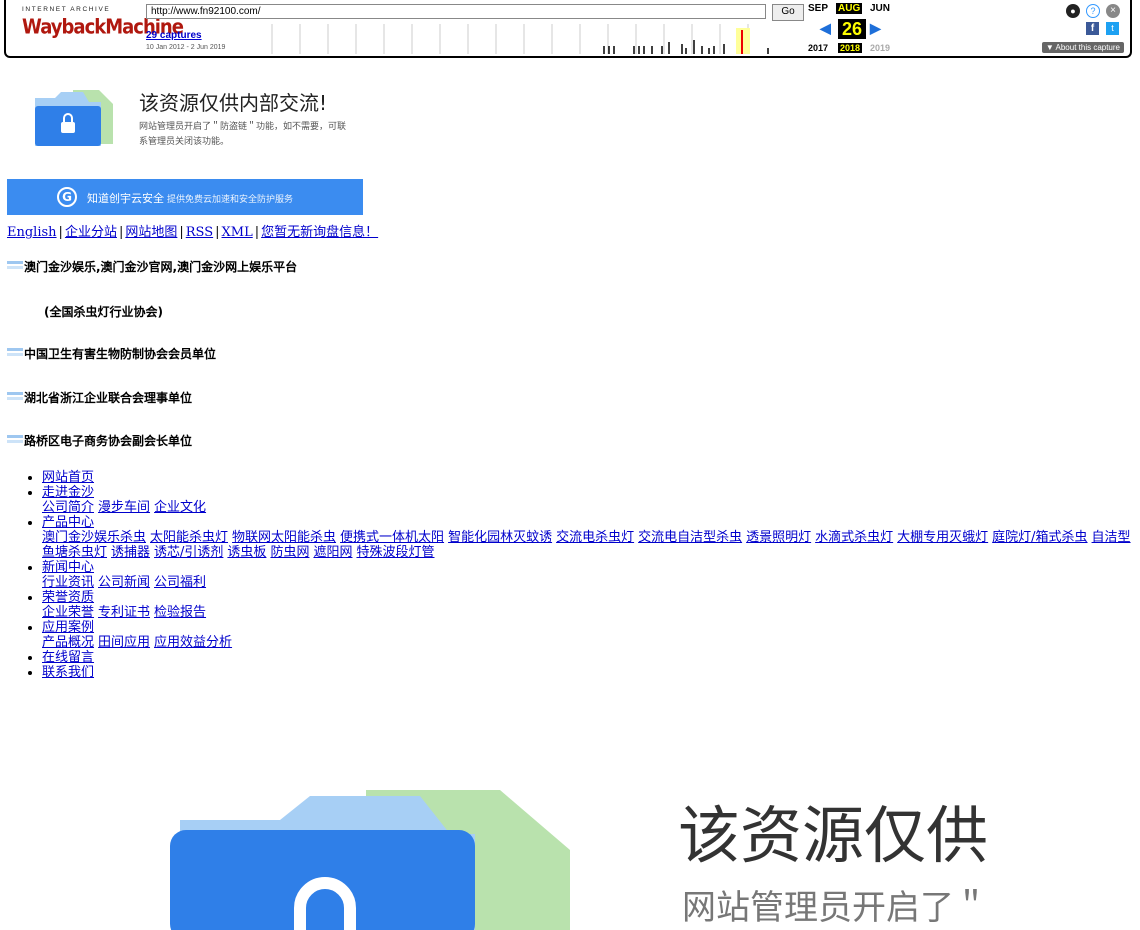  Describe the element at coordinates (833, 835) in the screenshot. I see `big-notice-title: 该资源仅供` at that location.